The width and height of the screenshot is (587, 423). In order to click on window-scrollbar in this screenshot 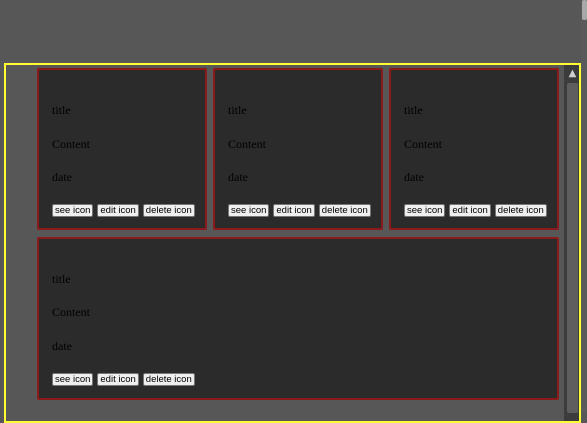, I will do `click(584, 206)`.